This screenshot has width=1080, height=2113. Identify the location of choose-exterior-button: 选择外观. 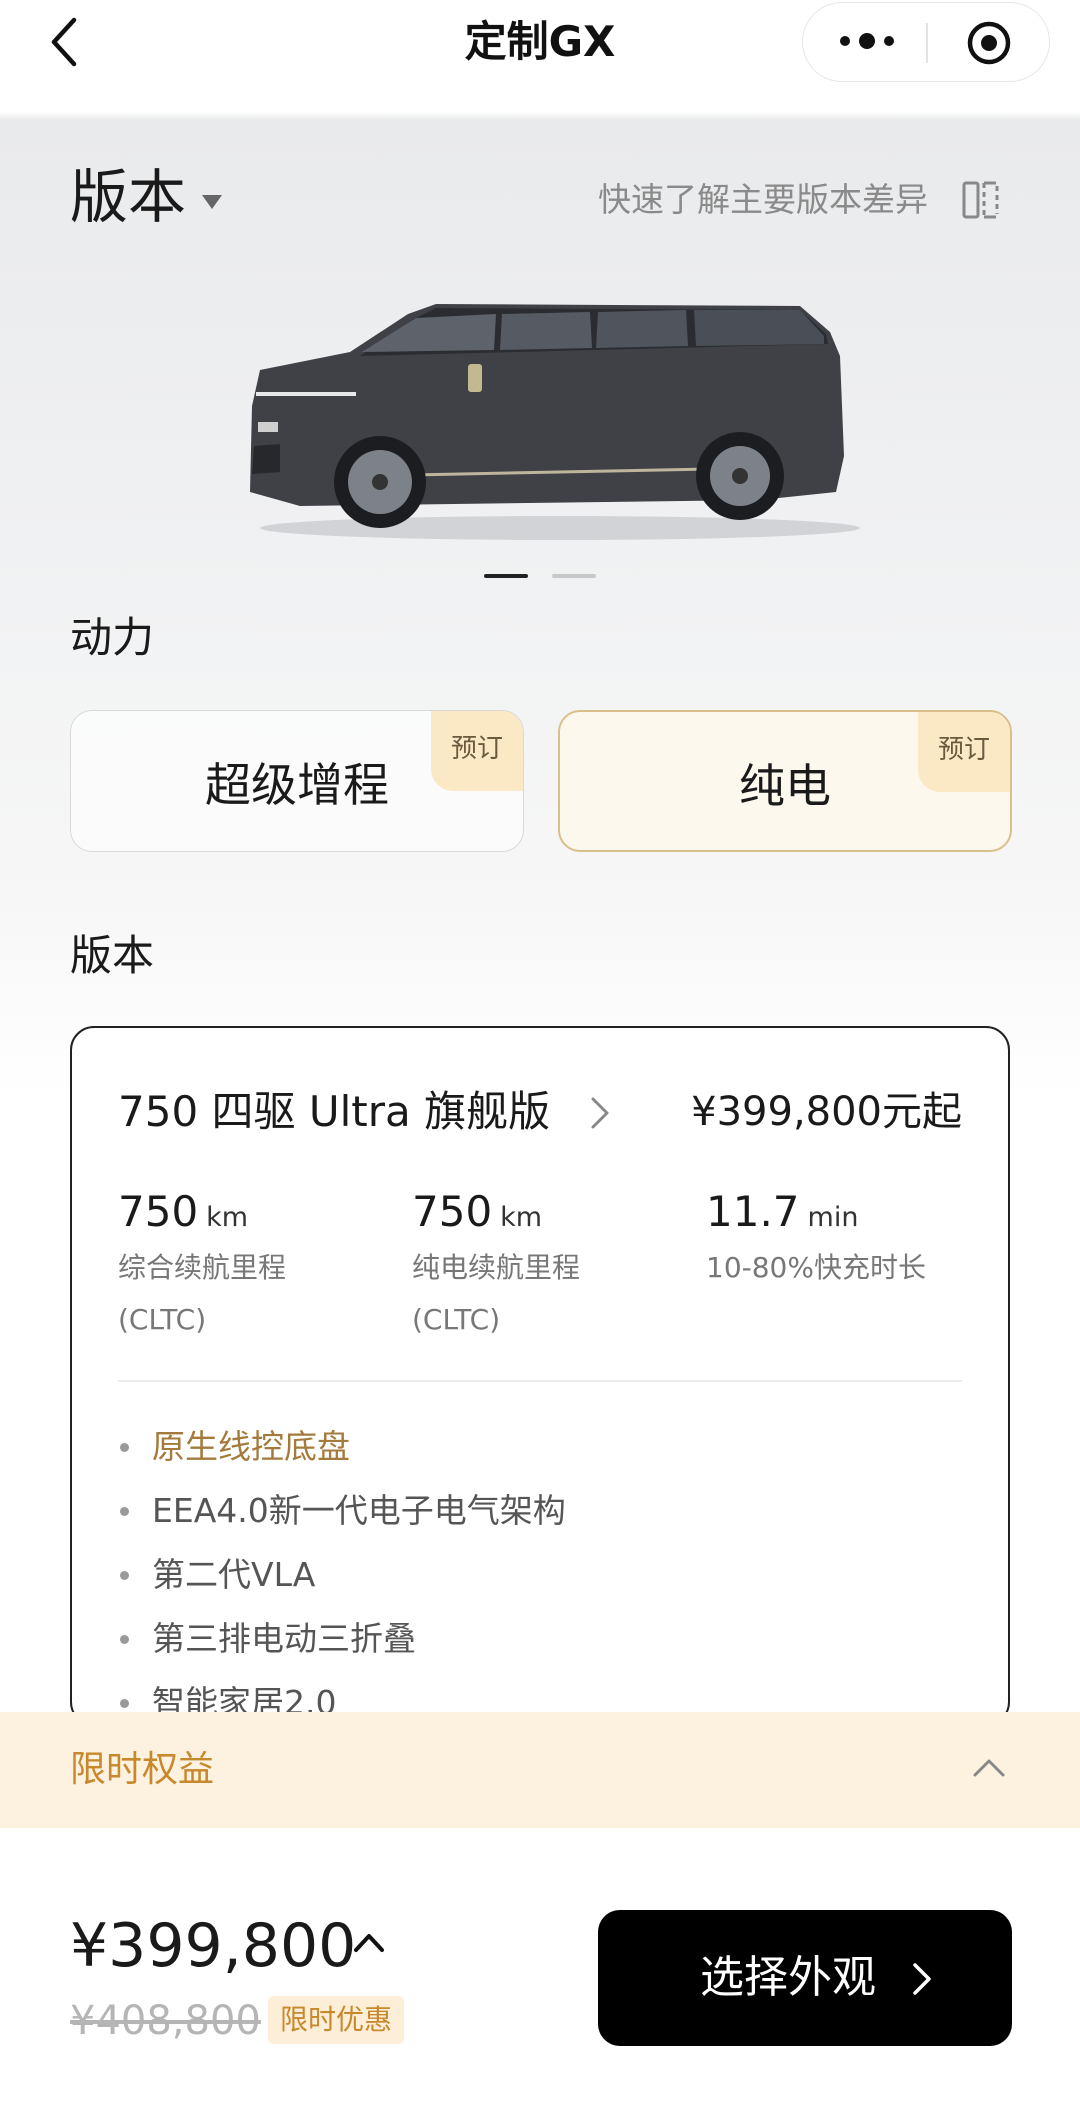
(805, 1978).